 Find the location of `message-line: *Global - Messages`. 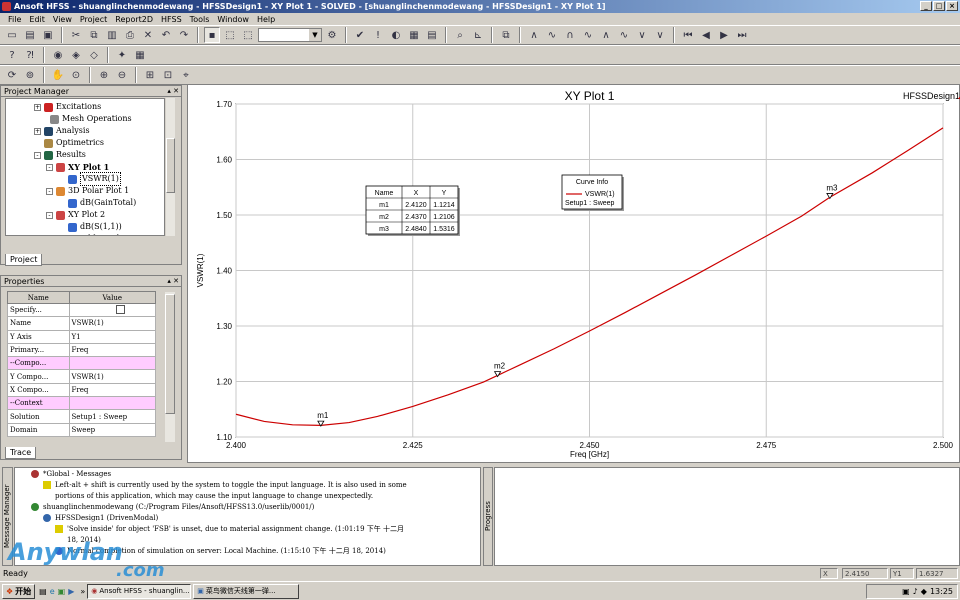

message-line: *Global - Messages is located at coordinates (71, 474).